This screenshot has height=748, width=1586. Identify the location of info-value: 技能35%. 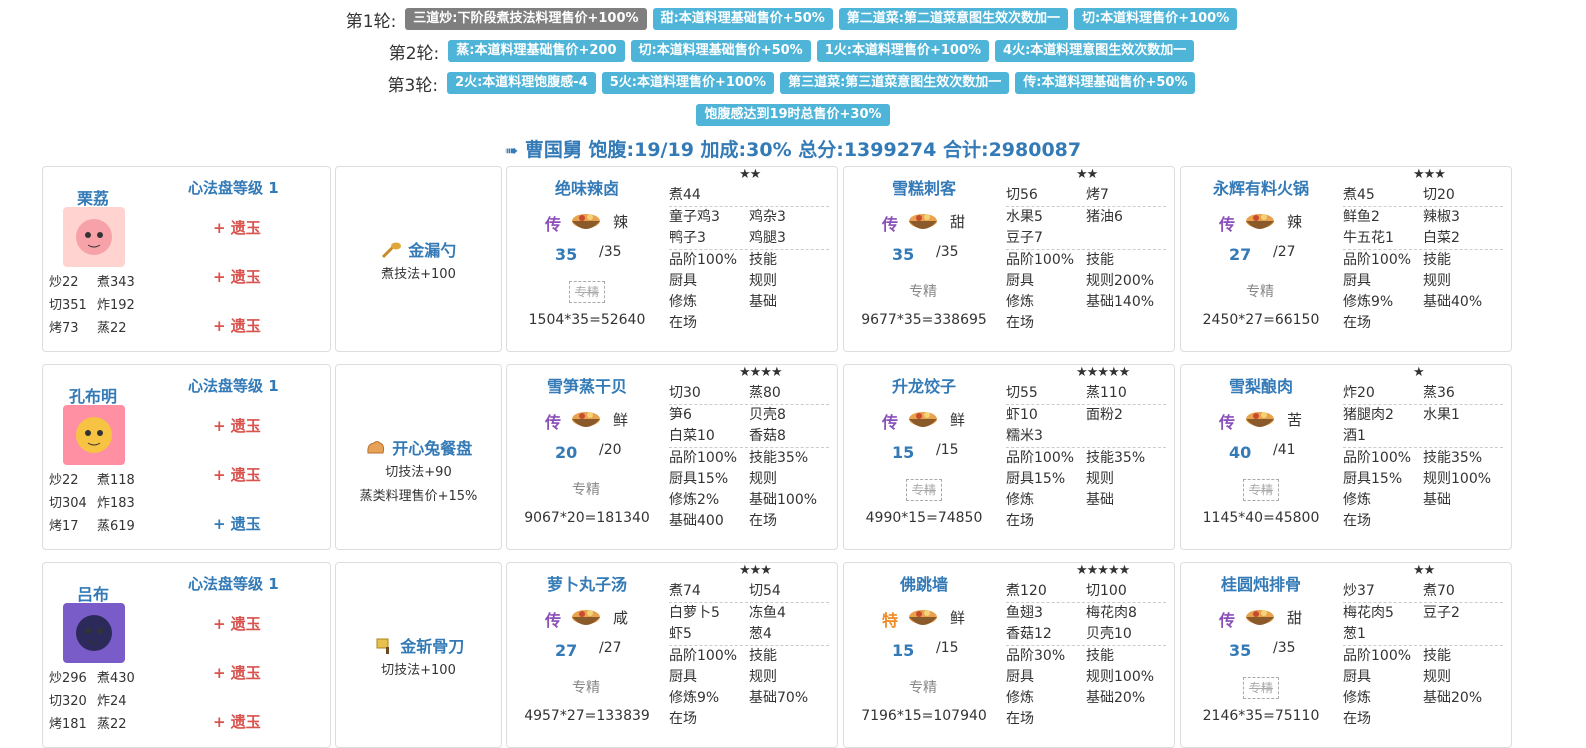
(1116, 458).